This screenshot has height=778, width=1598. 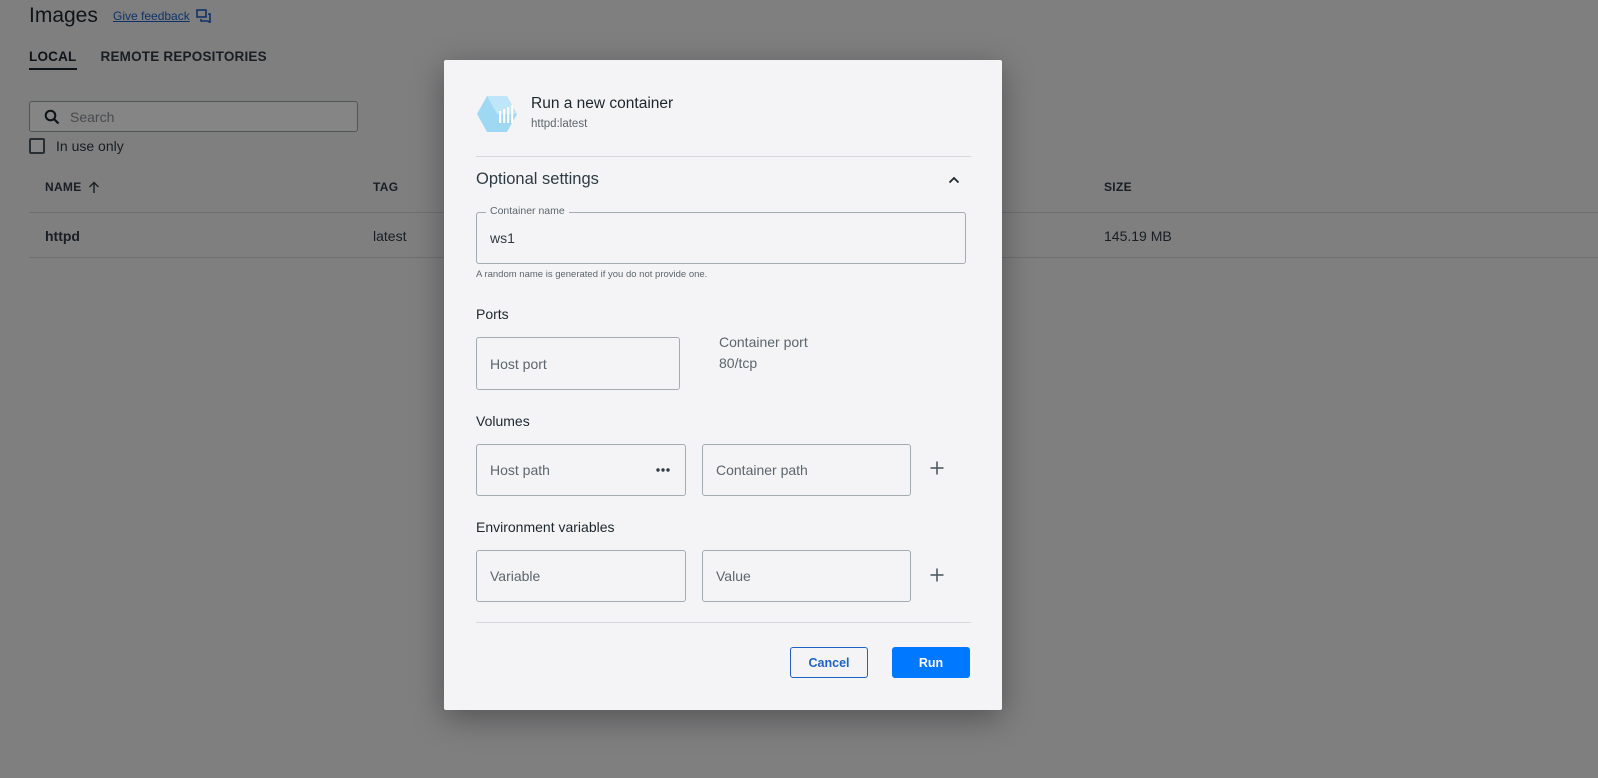 What do you see at coordinates (738, 363) in the screenshot?
I see `container-port-value: 80/tcp` at bounding box center [738, 363].